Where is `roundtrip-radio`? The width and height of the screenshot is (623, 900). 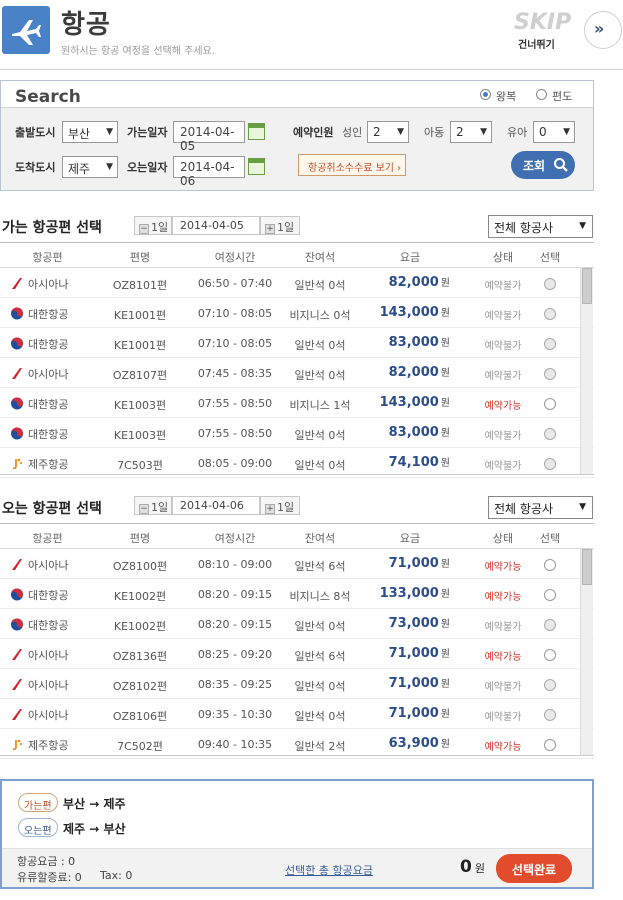 roundtrip-radio is located at coordinates (485, 94).